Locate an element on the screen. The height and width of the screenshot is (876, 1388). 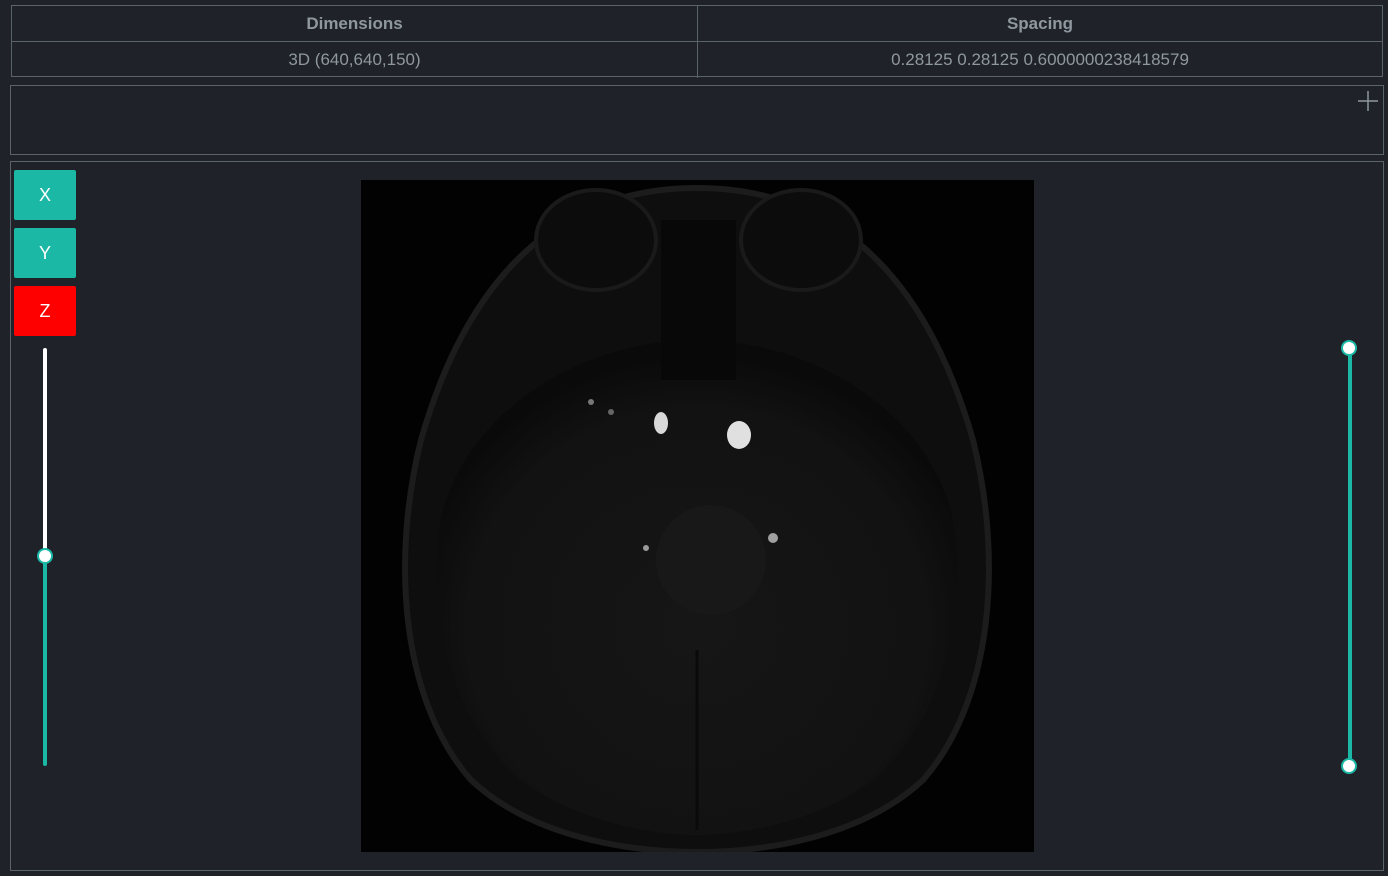
plus-icon is located at coordinates (1368, 101).